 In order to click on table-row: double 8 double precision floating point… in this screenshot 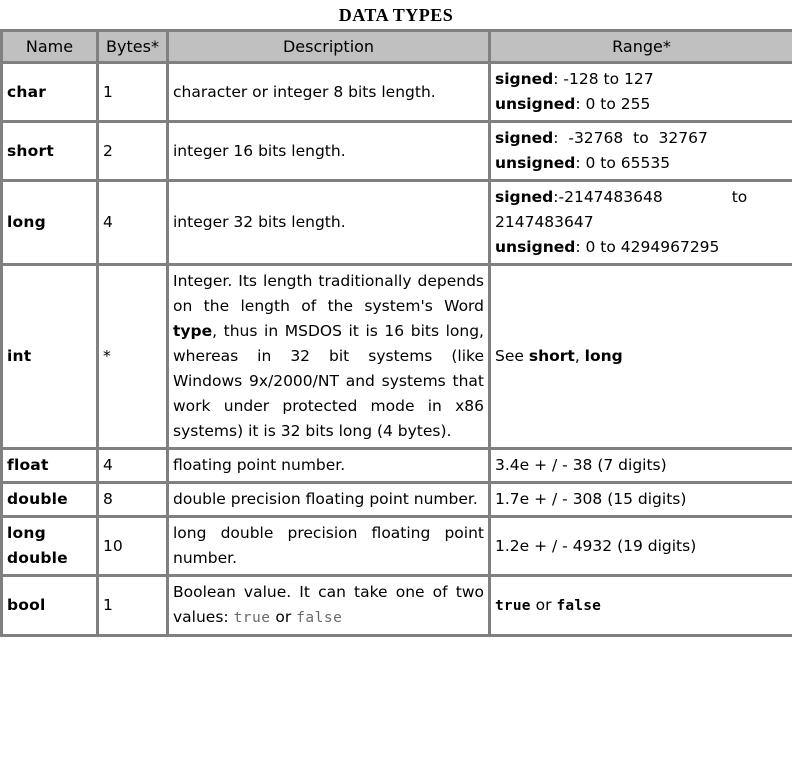, I will do `click(397, 501)`.